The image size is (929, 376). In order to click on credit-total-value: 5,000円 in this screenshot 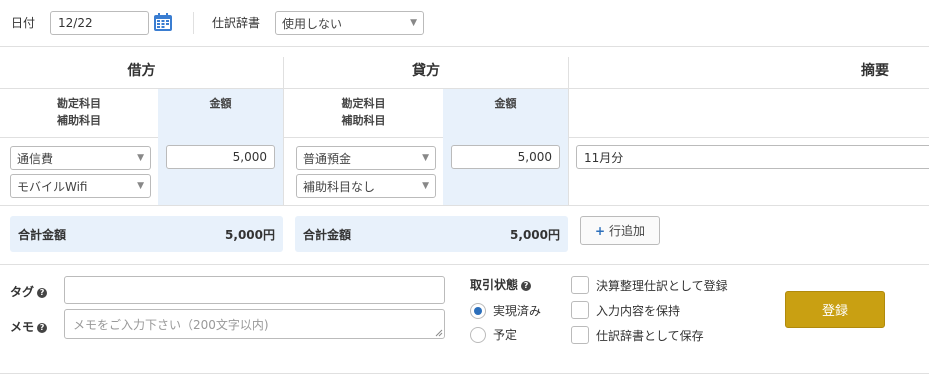, I will do `click(535, 234)`.